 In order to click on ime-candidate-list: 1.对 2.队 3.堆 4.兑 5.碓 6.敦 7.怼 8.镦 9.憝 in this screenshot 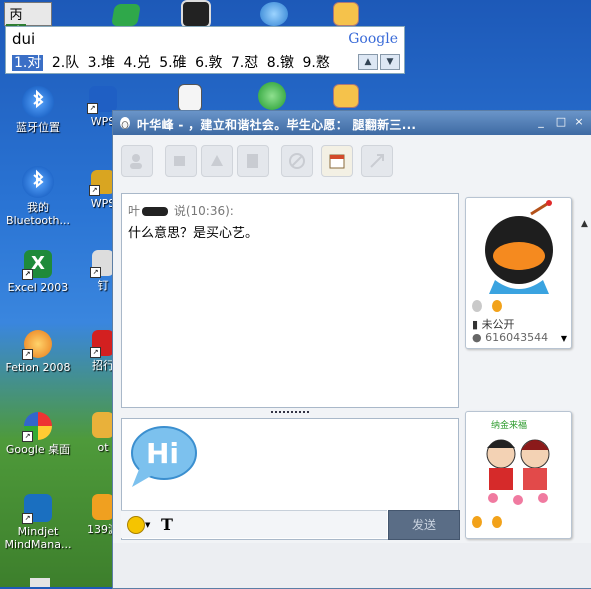, I will do `click(173, 62)`.